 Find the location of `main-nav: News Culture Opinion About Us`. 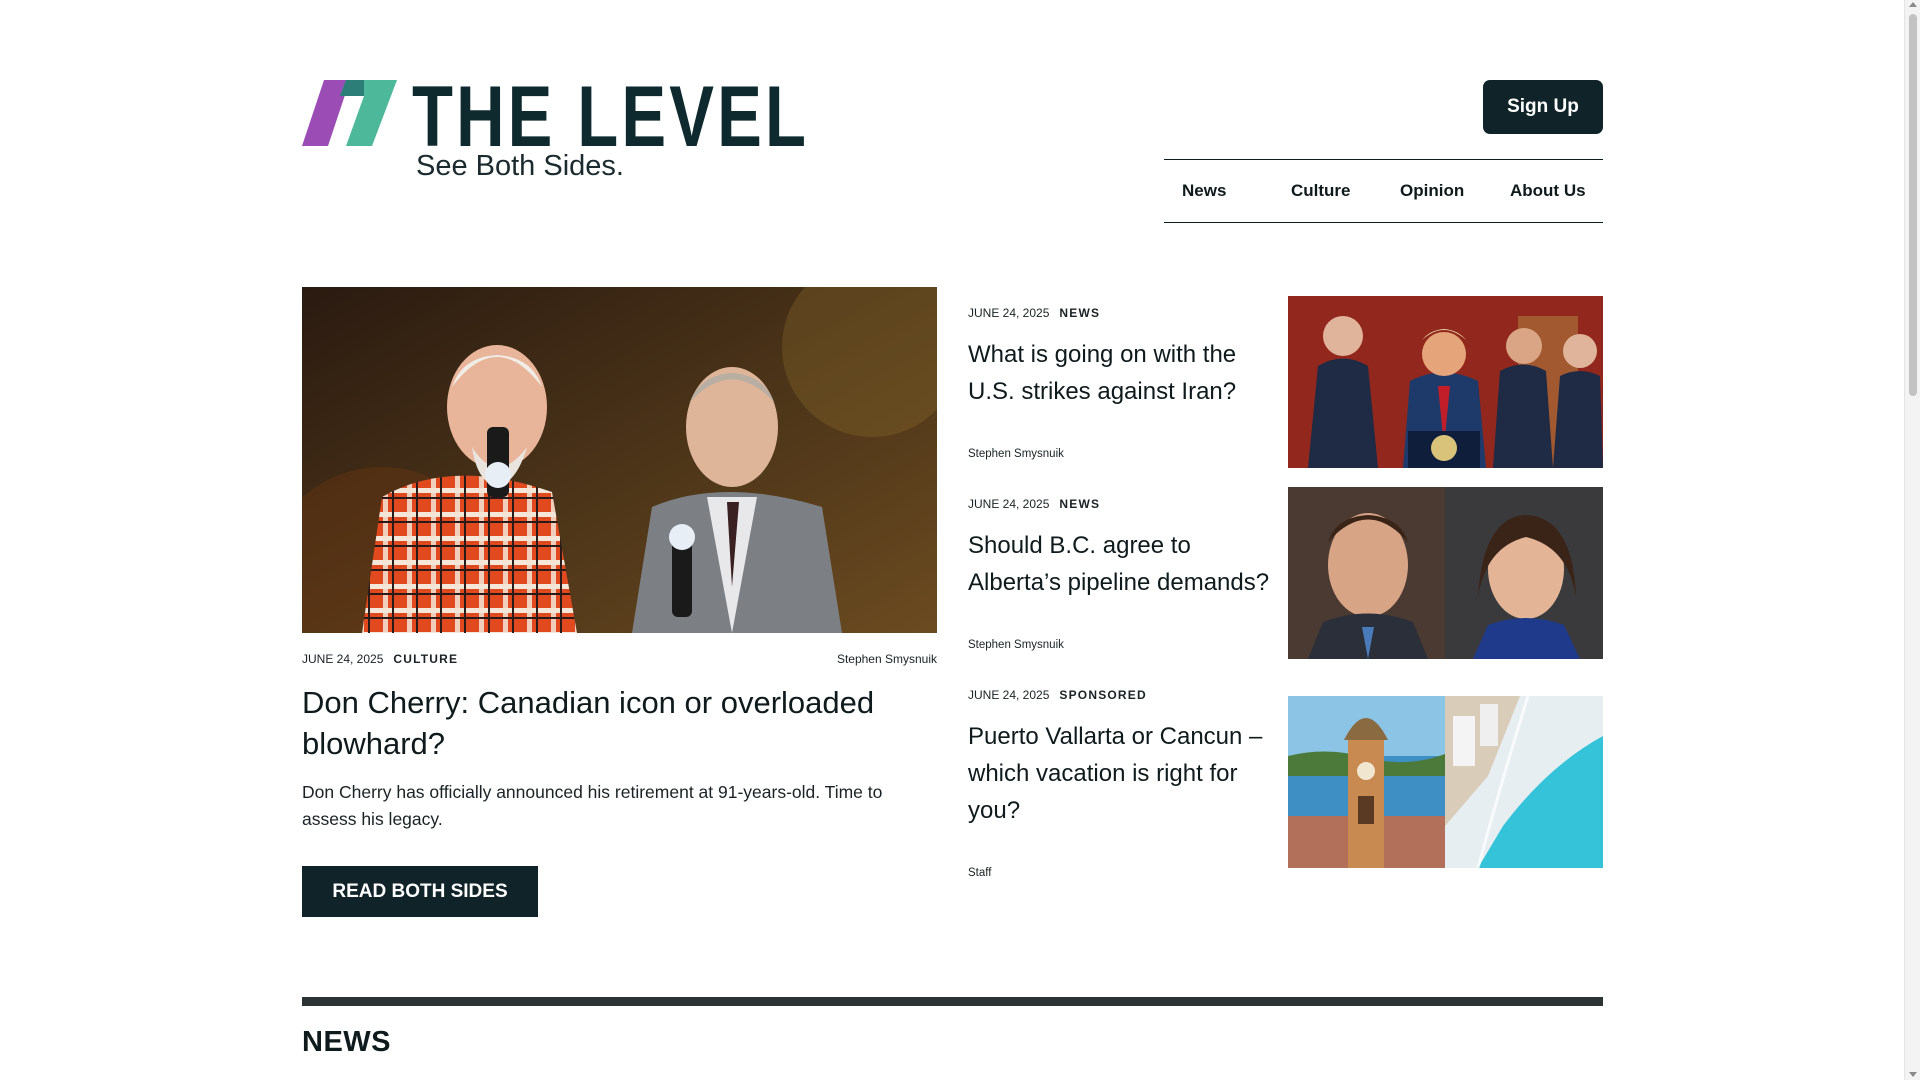

main-nav: News Culture Opinion About Us is located at coordinates (1383, 191).